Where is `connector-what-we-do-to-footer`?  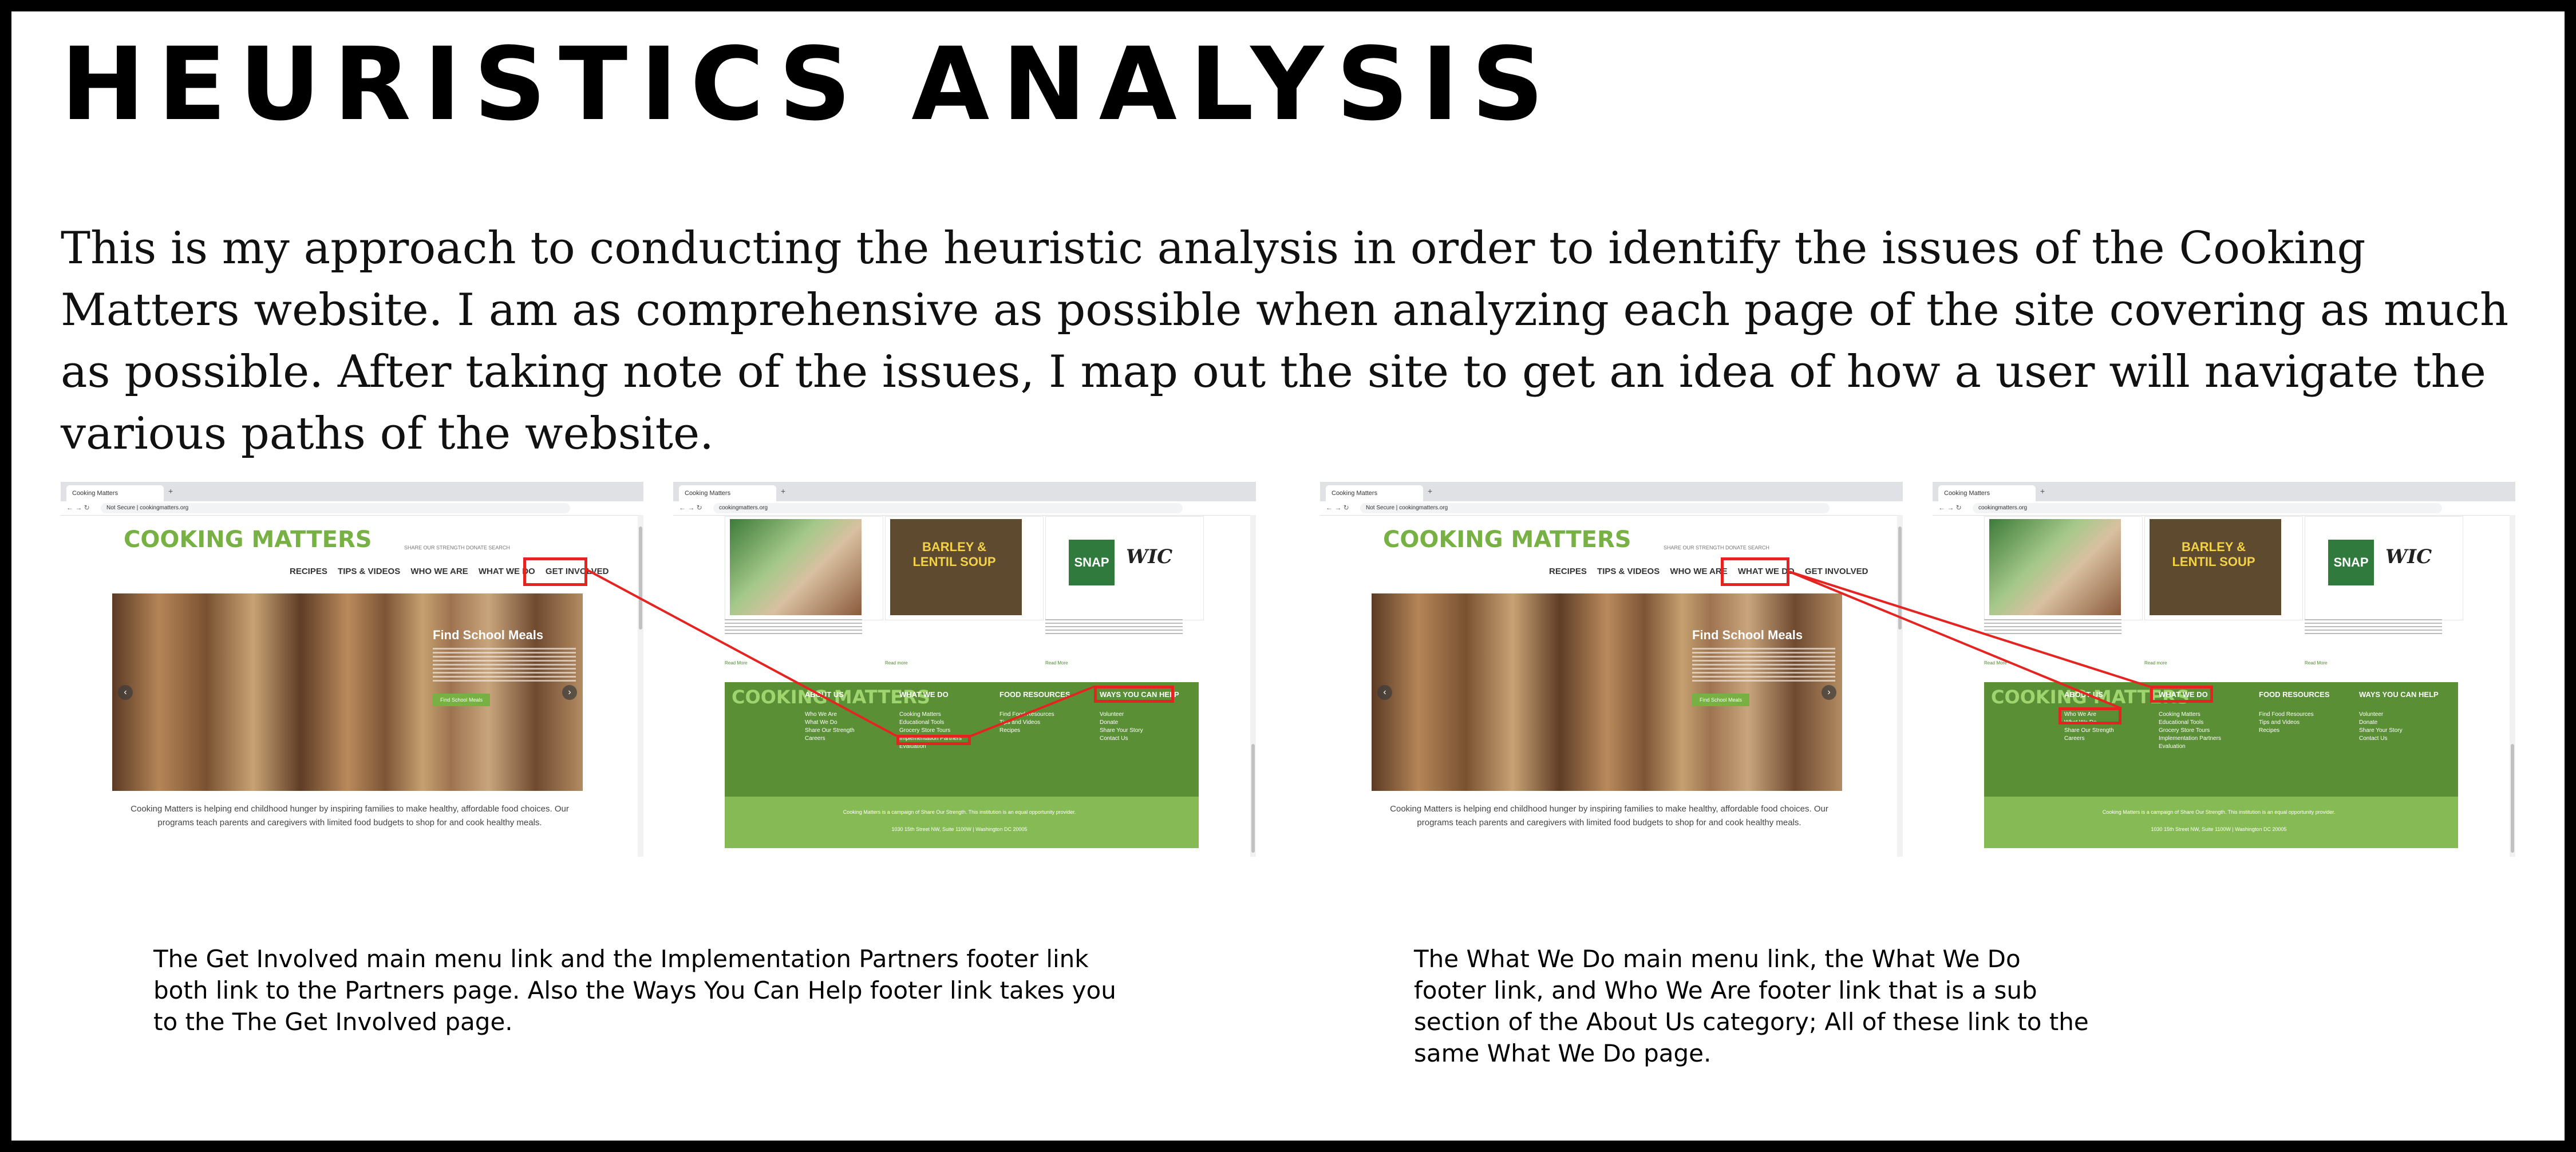
connector-what-we-do-to-footer is located at coordinates (1970, 629).